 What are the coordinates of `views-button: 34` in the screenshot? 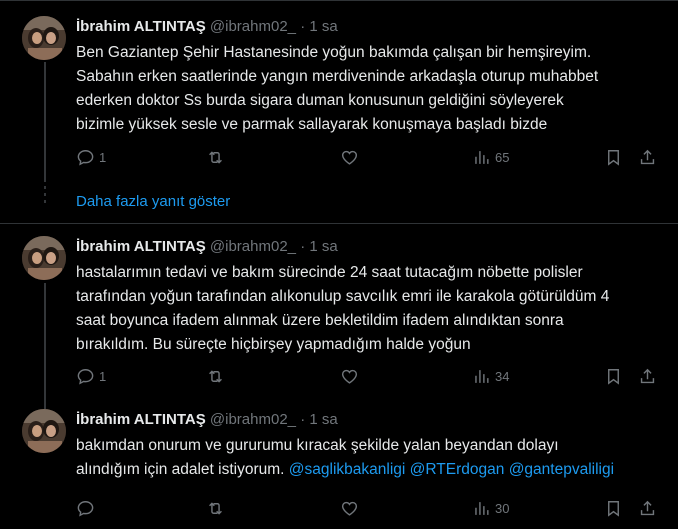 It's located at (490, 376).